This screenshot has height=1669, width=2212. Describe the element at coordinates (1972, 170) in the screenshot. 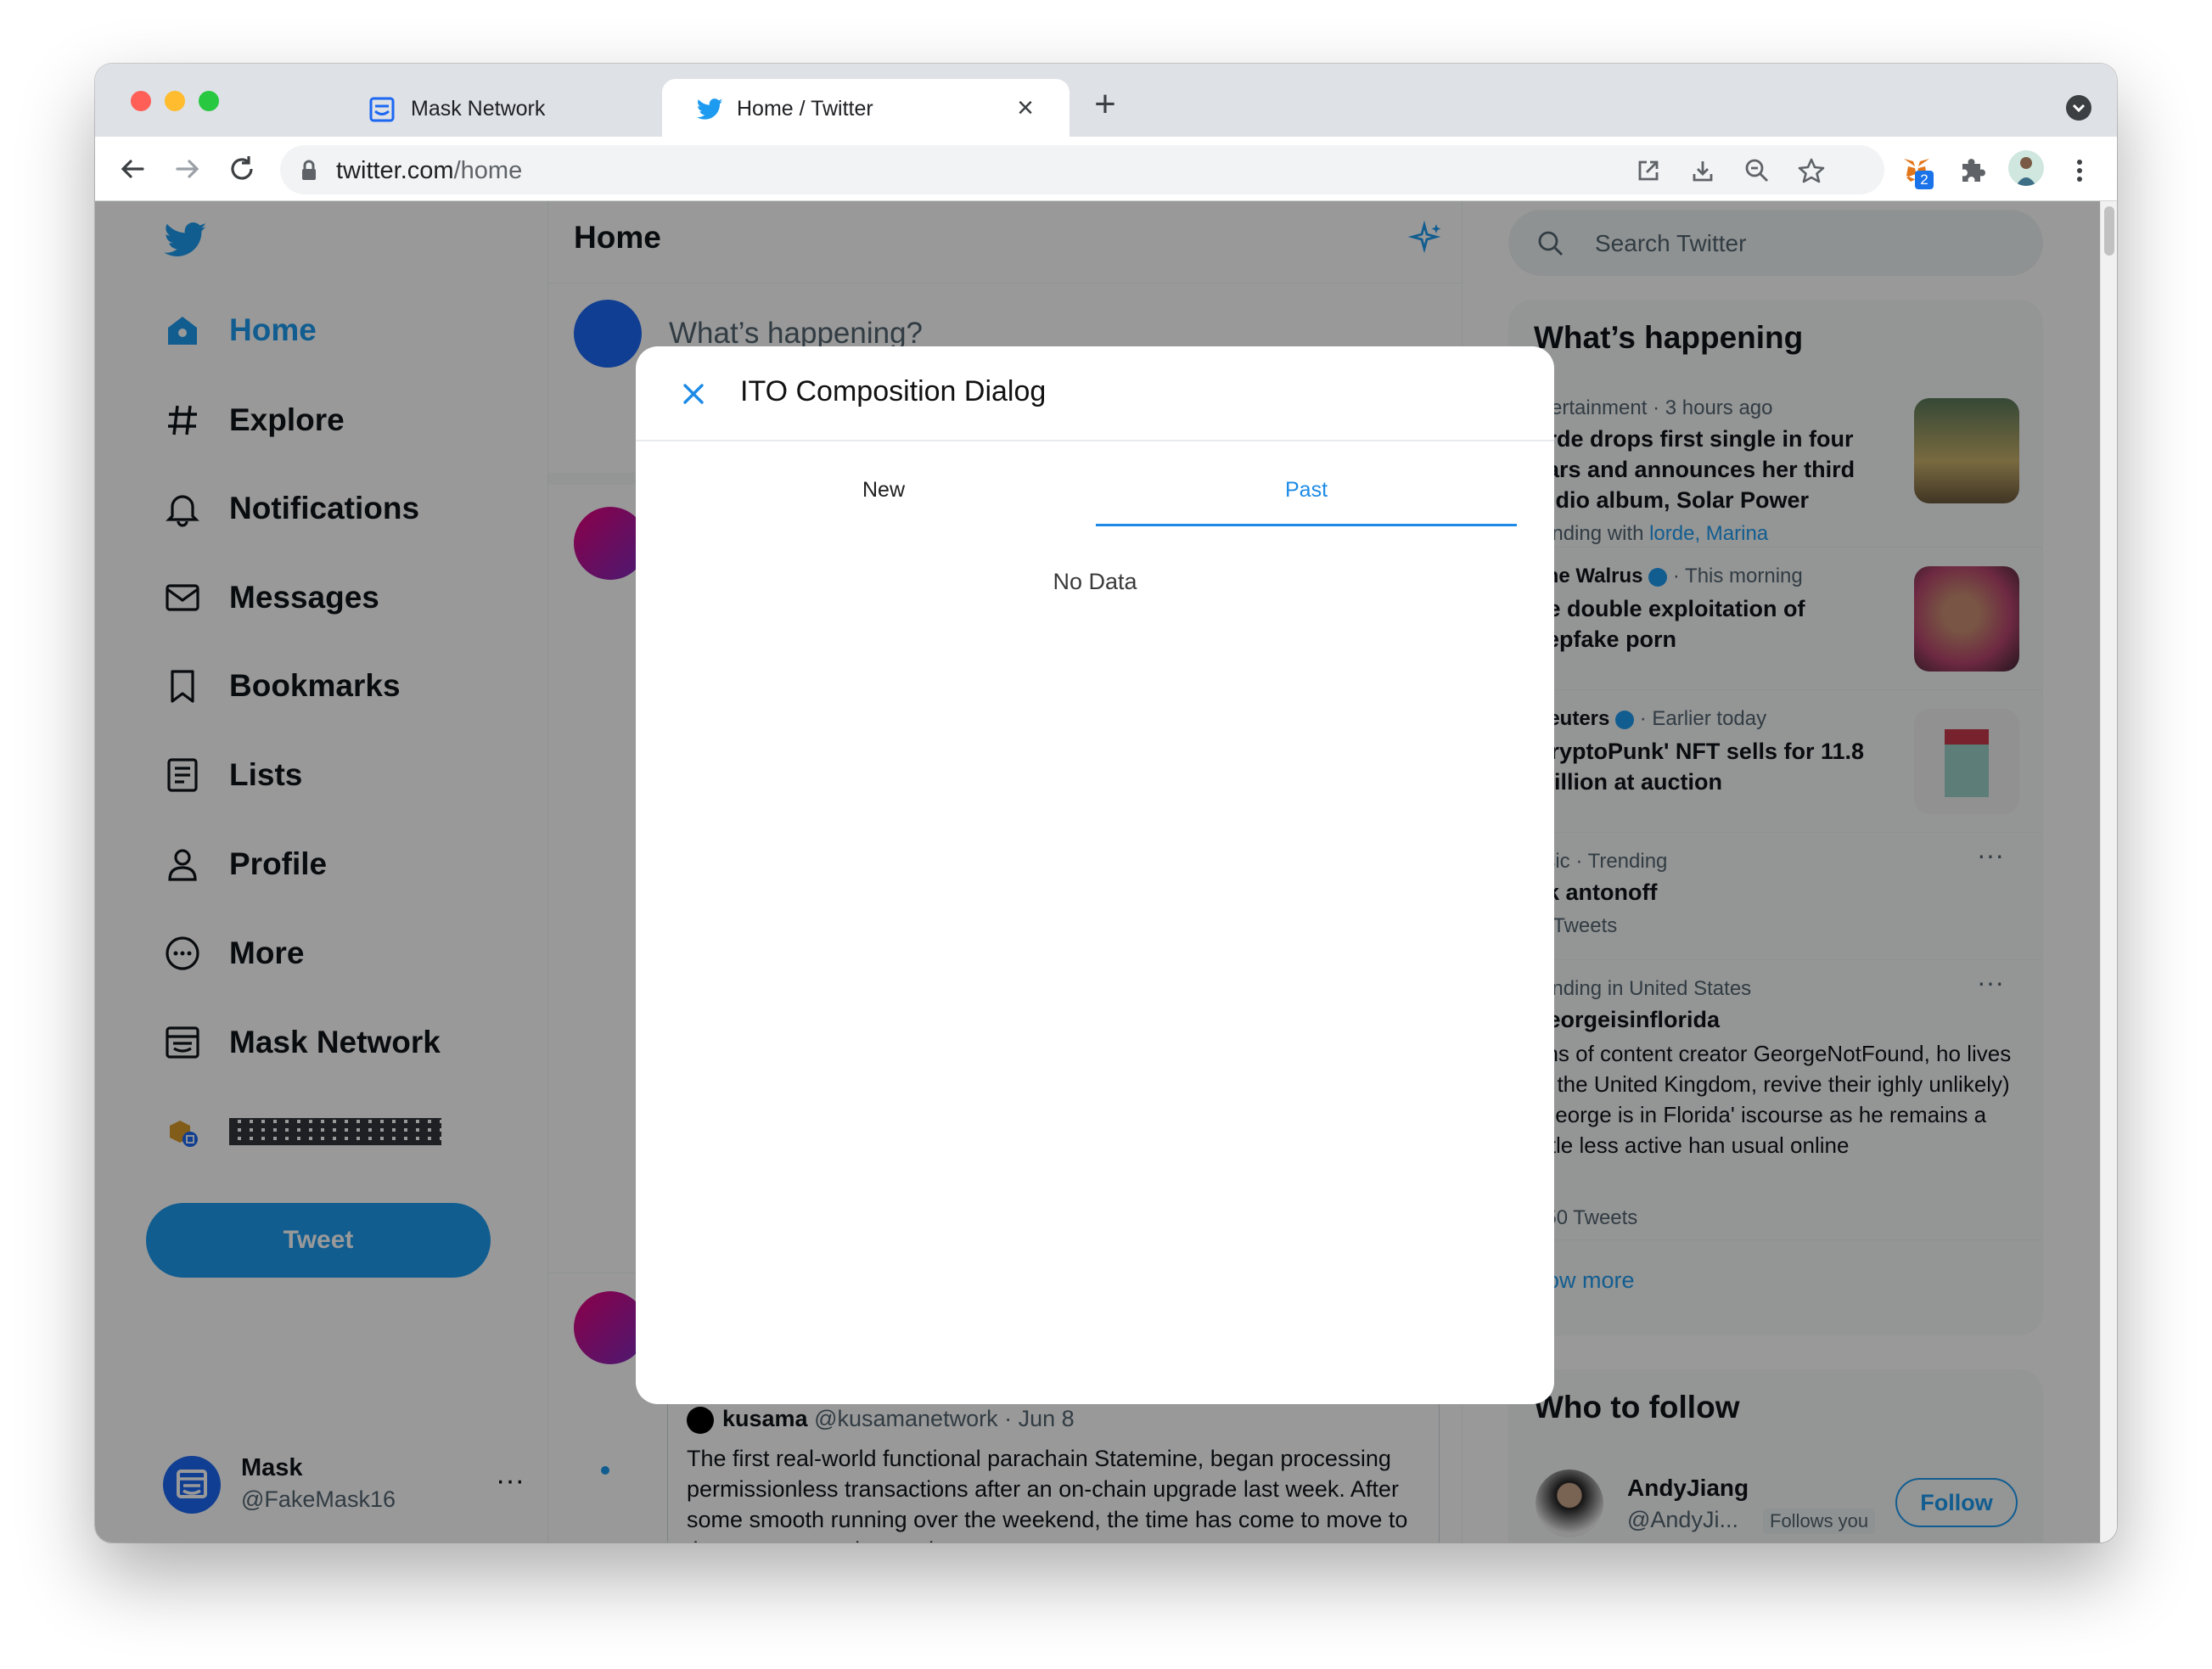

I see `extensions-puzzle-icon` at that location.